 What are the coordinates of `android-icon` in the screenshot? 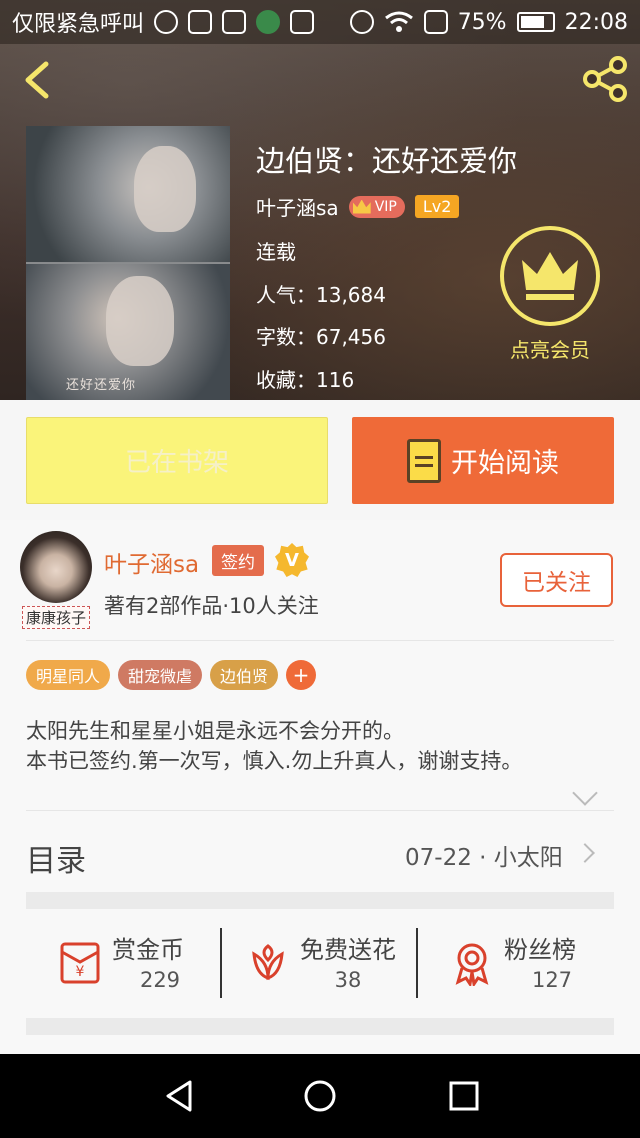 It's located at (302, 22).